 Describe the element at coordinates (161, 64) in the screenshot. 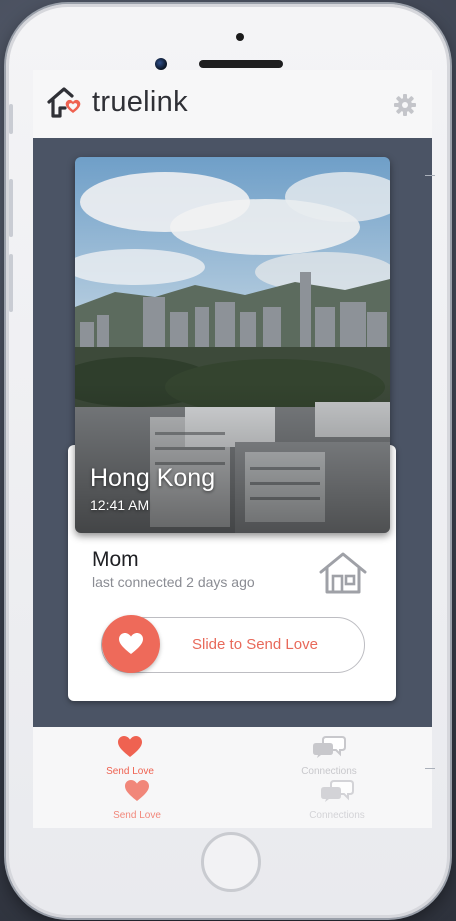

I see `front-camera` at that location.